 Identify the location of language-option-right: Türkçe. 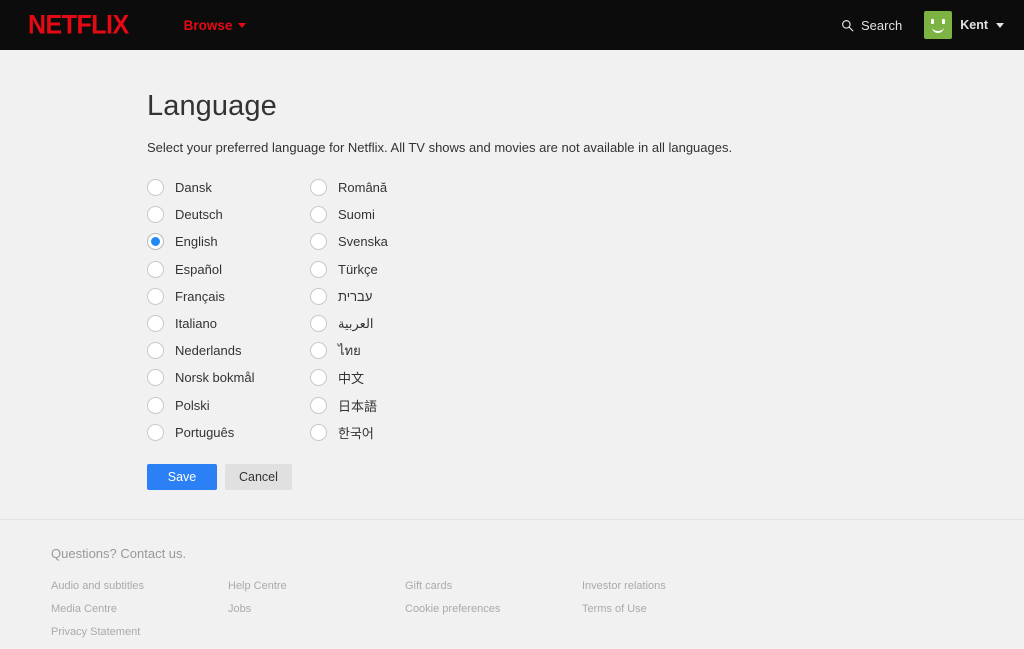
(443, 269).